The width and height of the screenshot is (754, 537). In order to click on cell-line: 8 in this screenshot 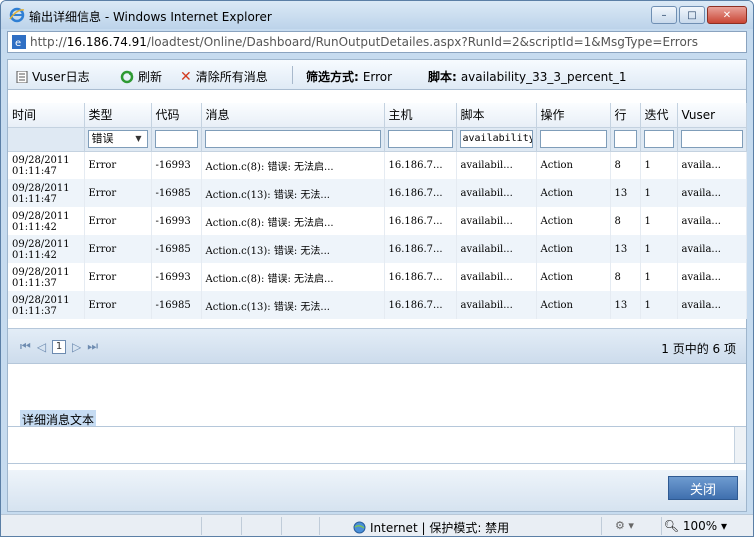, I will do `click(625, 165)`.